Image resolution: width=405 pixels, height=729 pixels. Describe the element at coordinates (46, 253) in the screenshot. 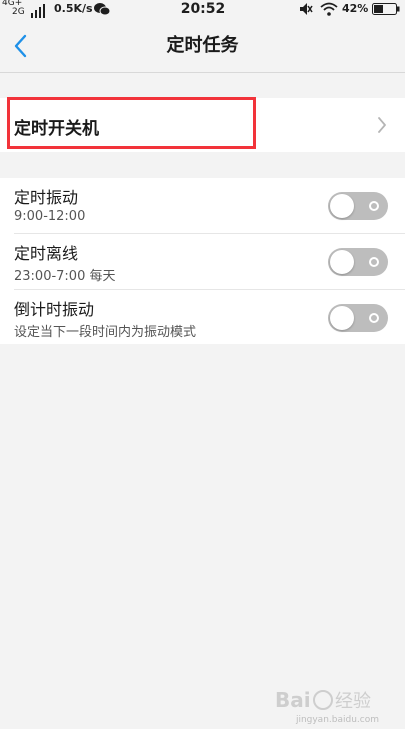

I see `list-item-title: 定时离线` at that location.